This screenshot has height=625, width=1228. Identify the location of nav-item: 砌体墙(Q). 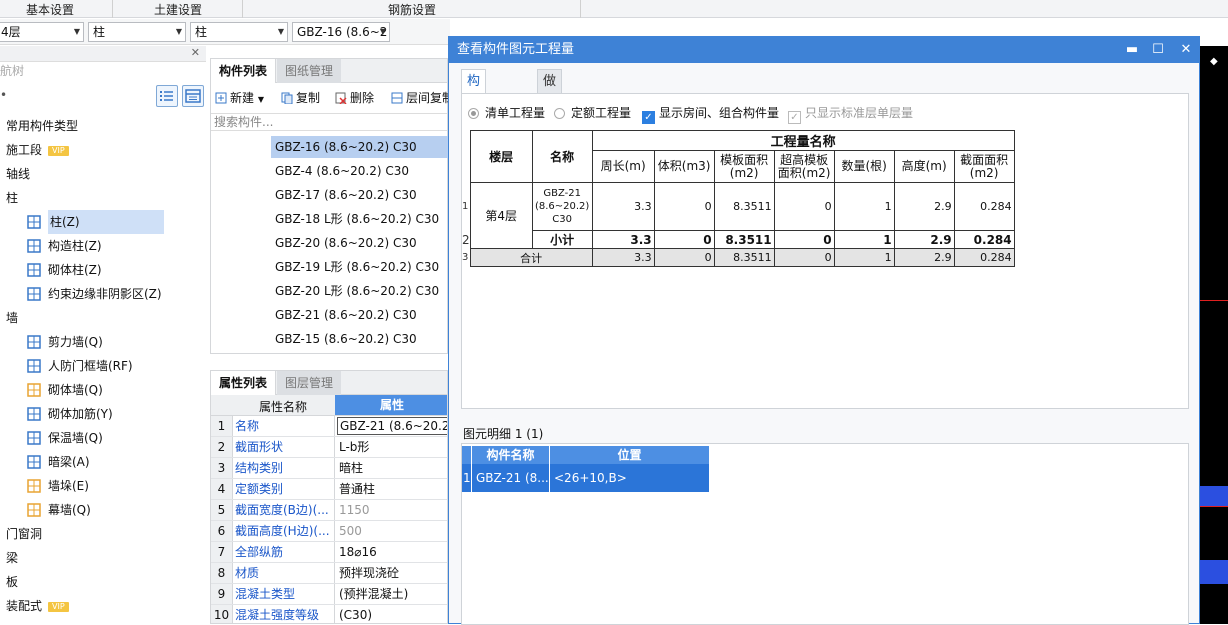
(103, 390).